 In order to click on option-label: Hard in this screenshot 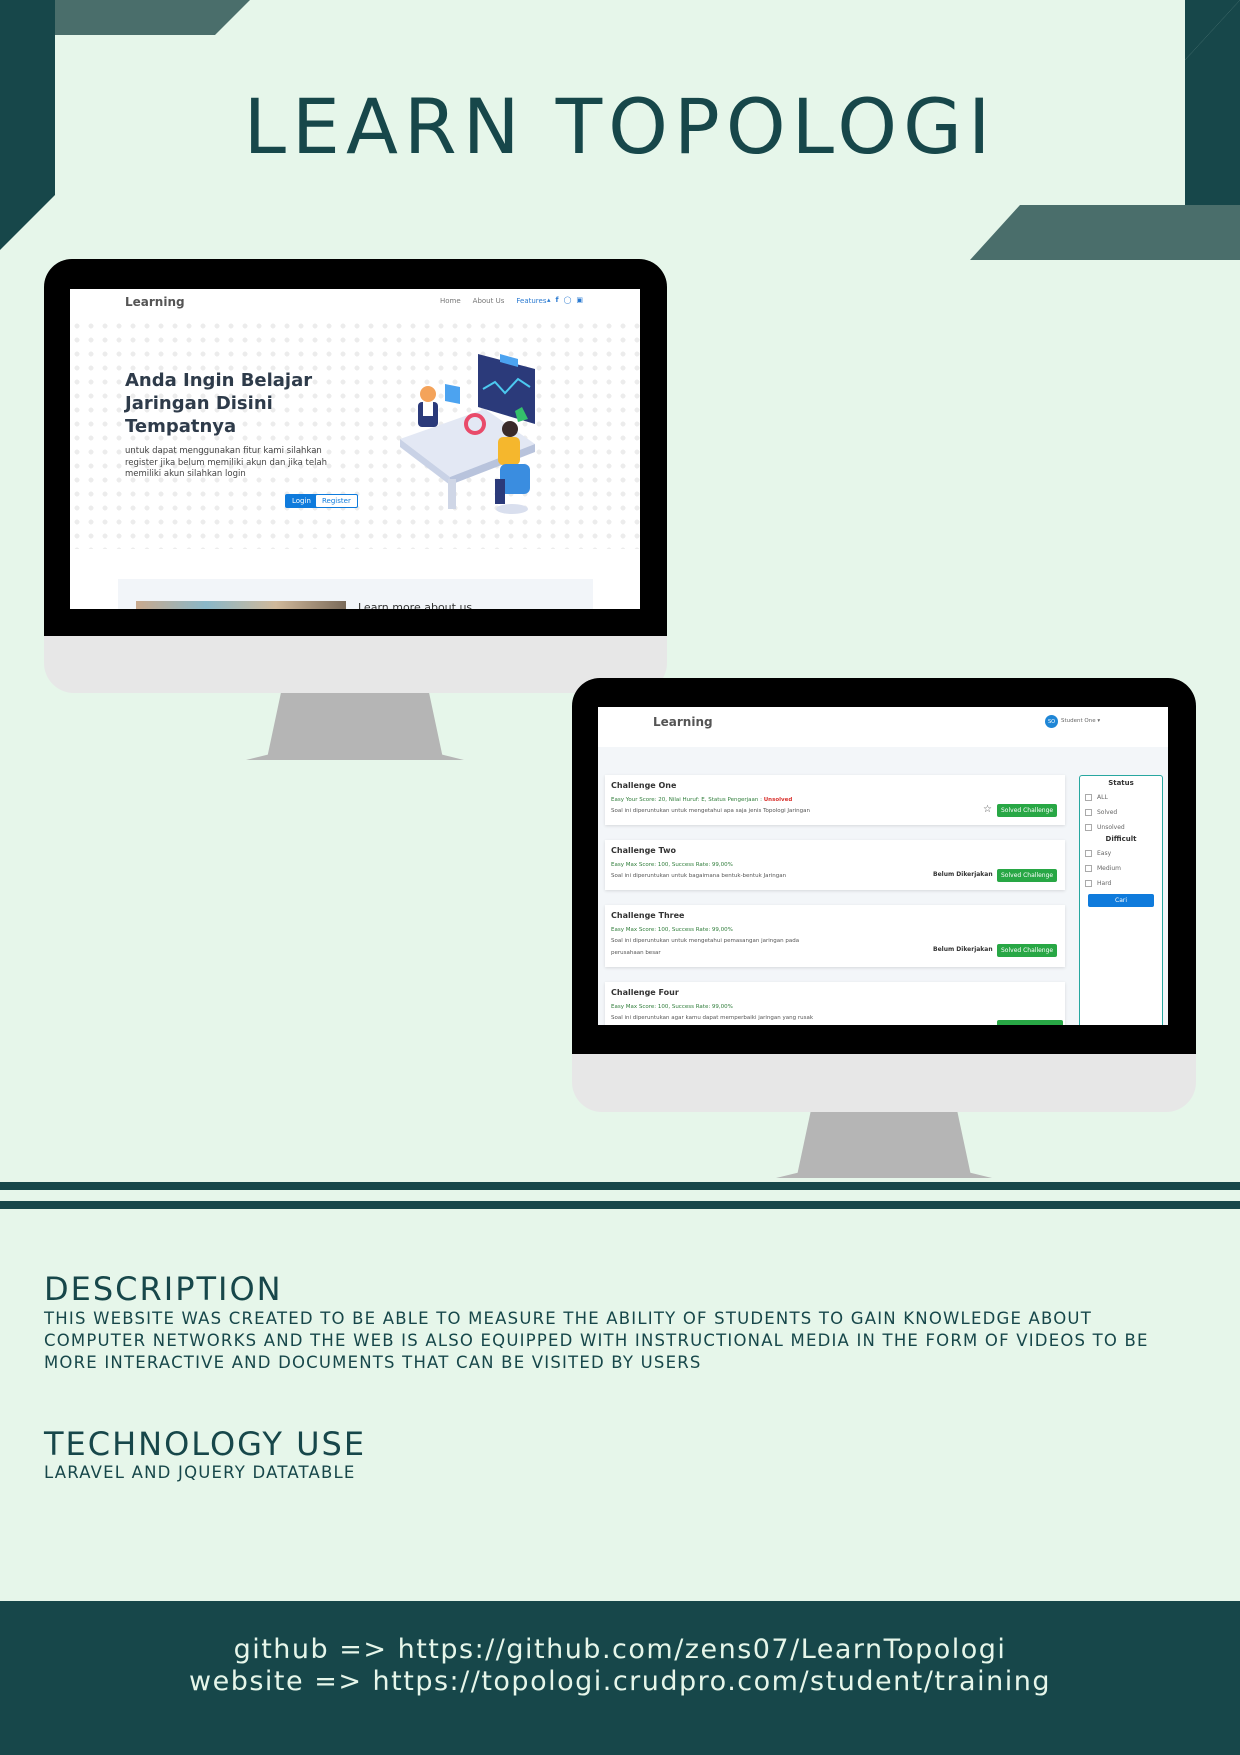, I will do `click(1104, 883)`.